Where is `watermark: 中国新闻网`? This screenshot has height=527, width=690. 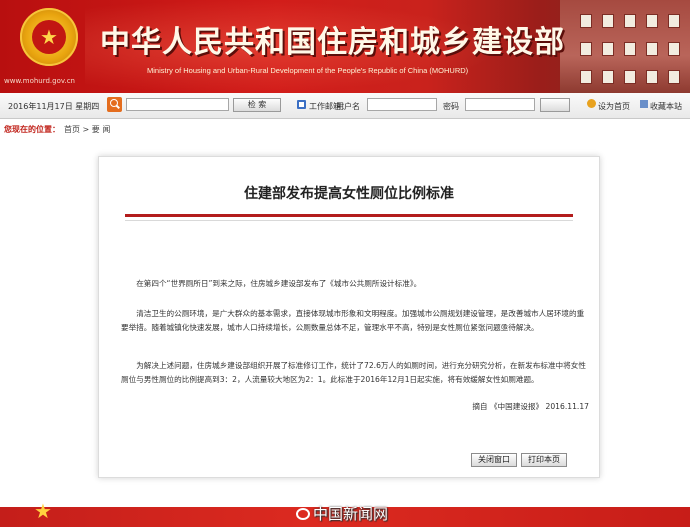 watermark: 中国新闻网 is located at coordinates (342, 513).